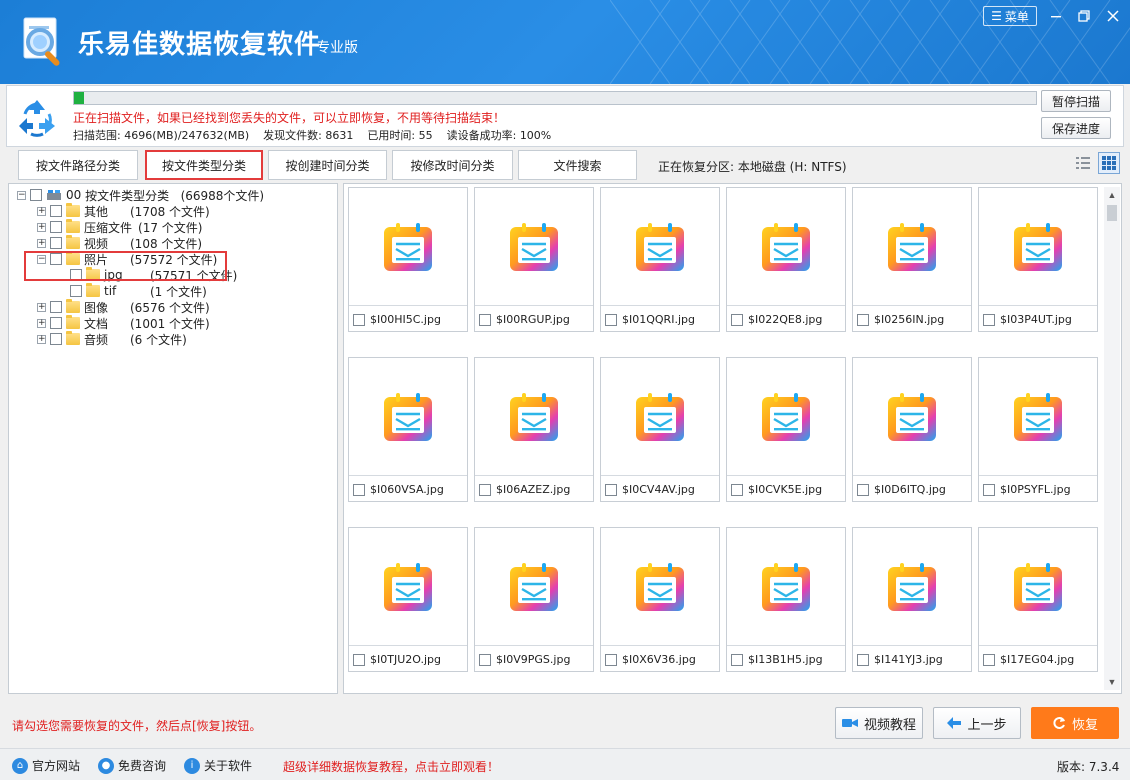 The height and width of the screenshot is (780, 1130). What do you see at coordinates (36, 195) in the screenshot?
I see `tree-root-checkbox` at bounding box center [36, 195].